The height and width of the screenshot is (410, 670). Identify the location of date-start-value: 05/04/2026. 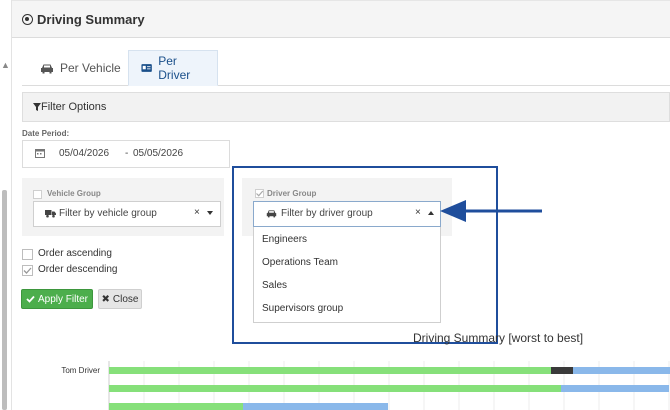
(84, 153).